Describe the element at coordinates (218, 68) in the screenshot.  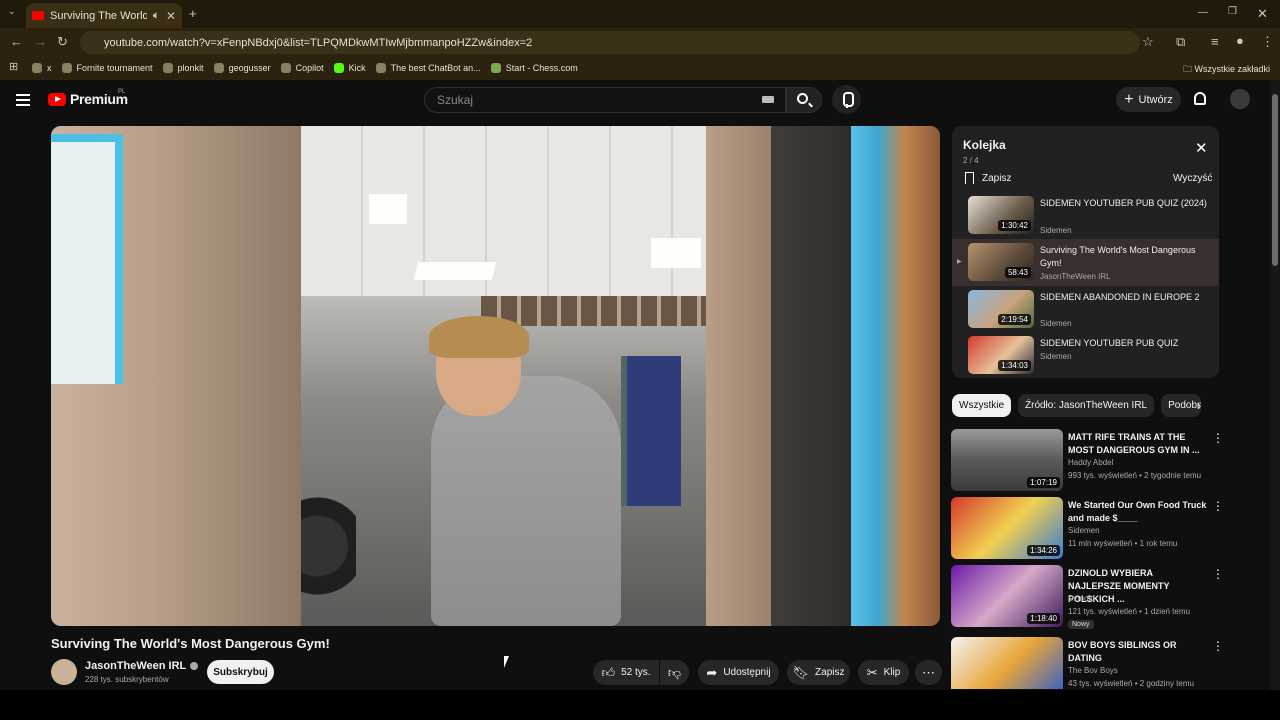
I see `pin-icon` at that location.